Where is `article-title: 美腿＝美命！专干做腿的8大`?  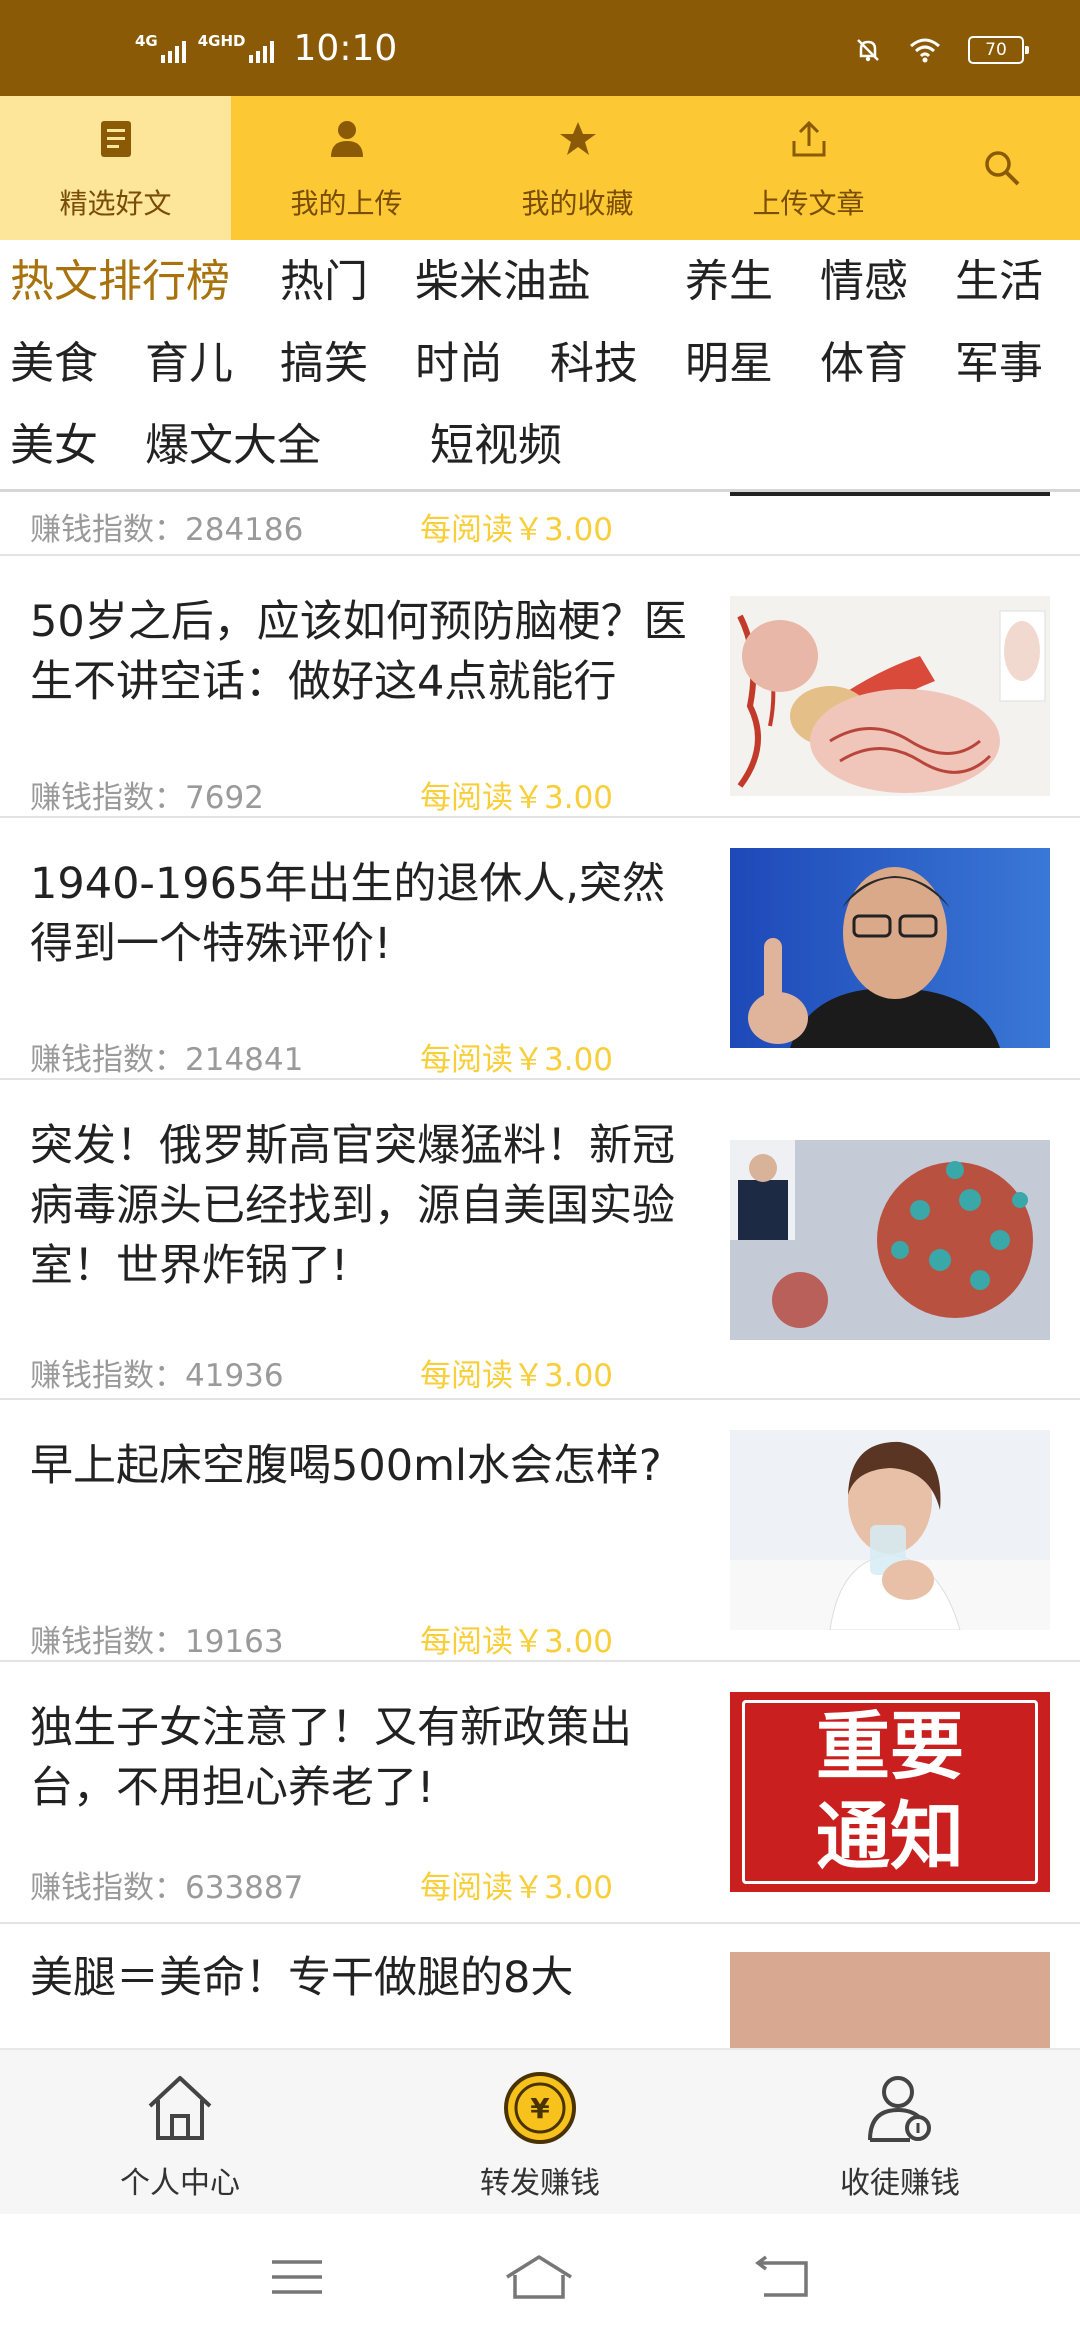 article-title: 美腿＝美命！专干做腿的8大 is located at coordinates (302, 1978).